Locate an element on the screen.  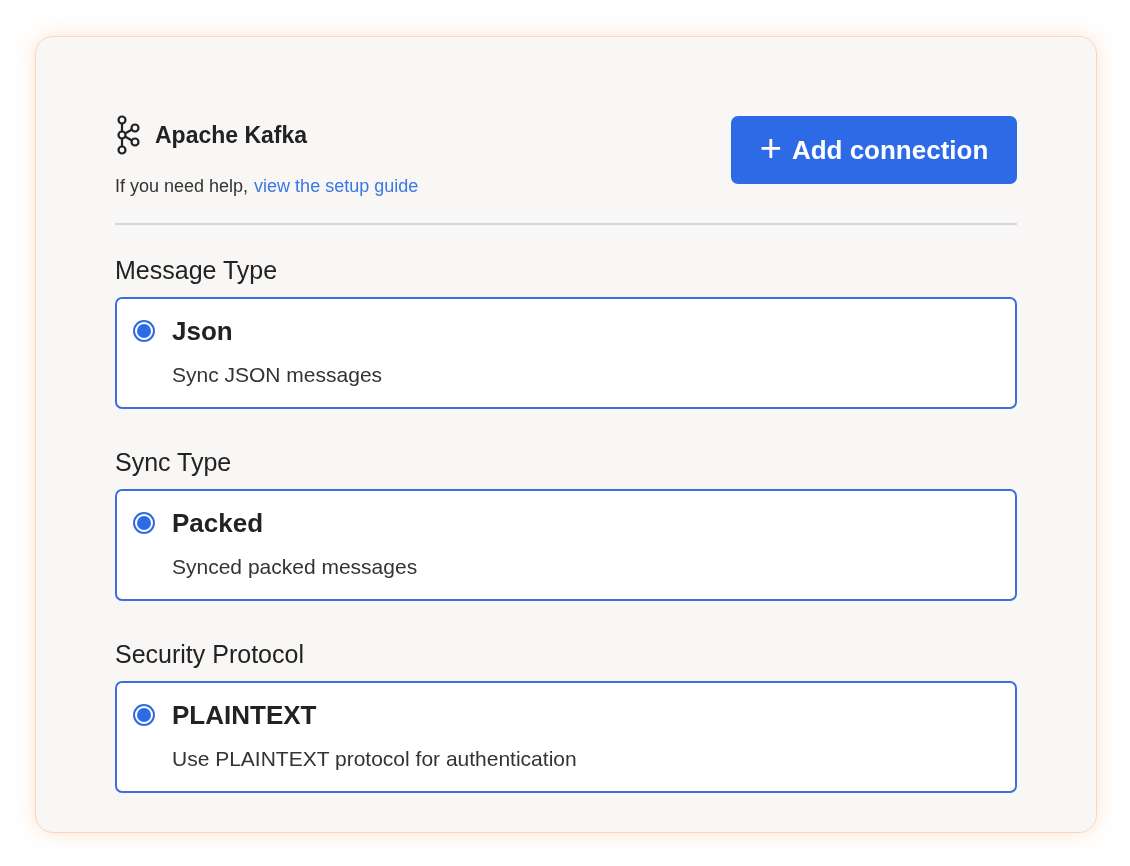
option-title: PLAINTEXT is located at coordinates (245, 715).